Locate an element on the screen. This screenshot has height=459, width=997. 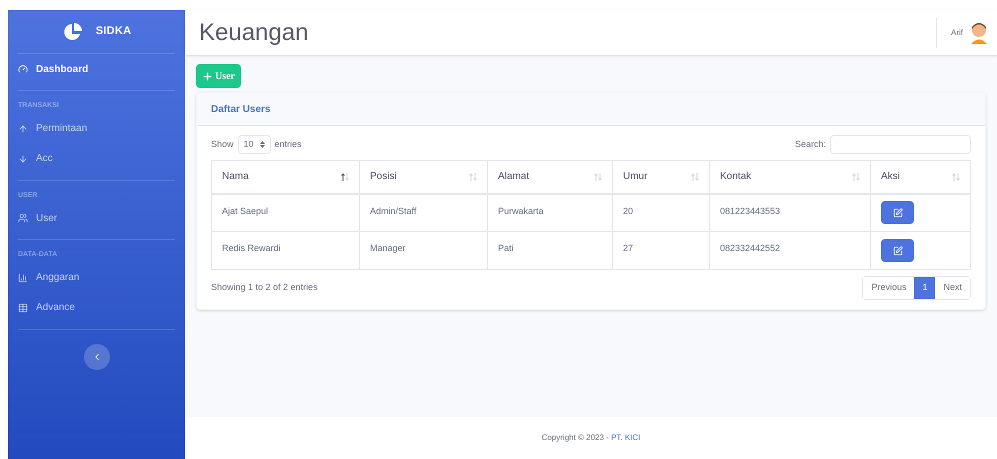
sidebar-item: User is located at coordinates (96, 218).